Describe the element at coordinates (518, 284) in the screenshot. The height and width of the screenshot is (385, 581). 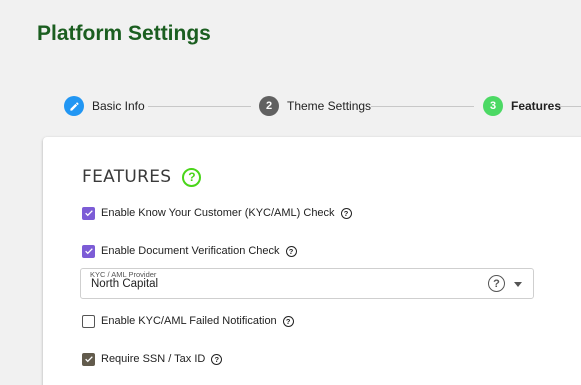
I see `chevron-down-icon` at that location.